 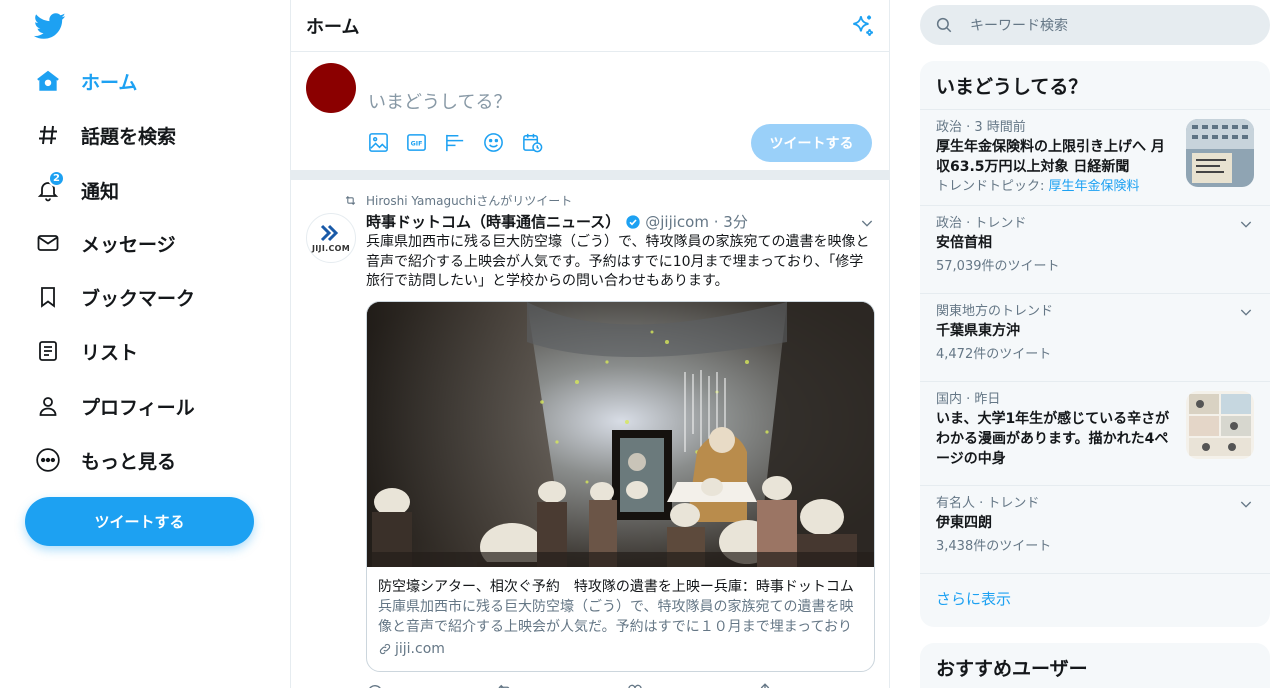 I want to click on link-icon, so click(x=385, y=649).